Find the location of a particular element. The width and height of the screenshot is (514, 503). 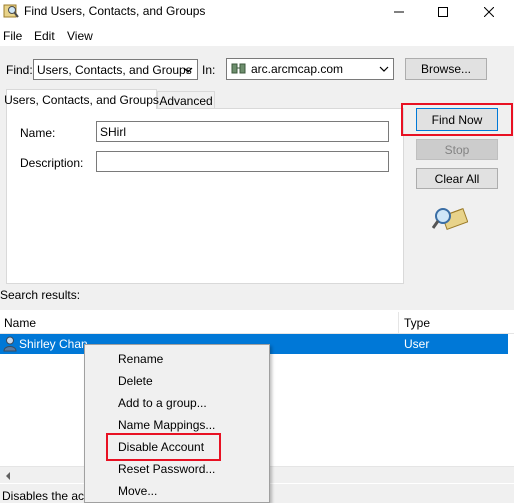

domain-select: arc.arcmcap.com is located at coordinates (310, 69).